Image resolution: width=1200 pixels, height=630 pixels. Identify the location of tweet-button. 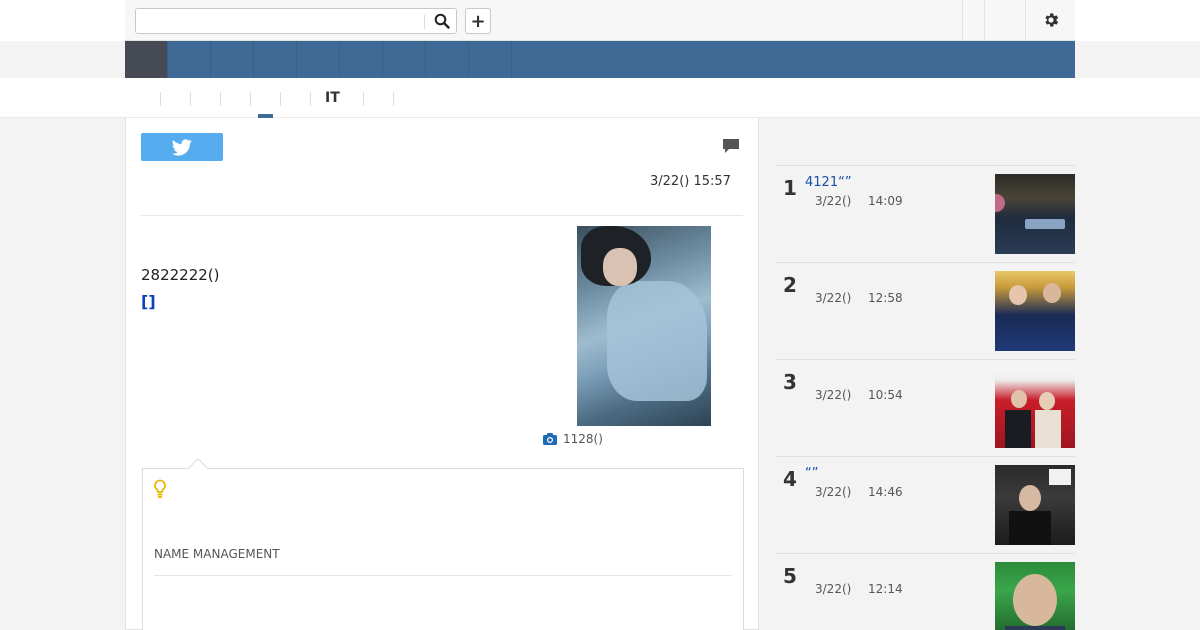
(182, 147).